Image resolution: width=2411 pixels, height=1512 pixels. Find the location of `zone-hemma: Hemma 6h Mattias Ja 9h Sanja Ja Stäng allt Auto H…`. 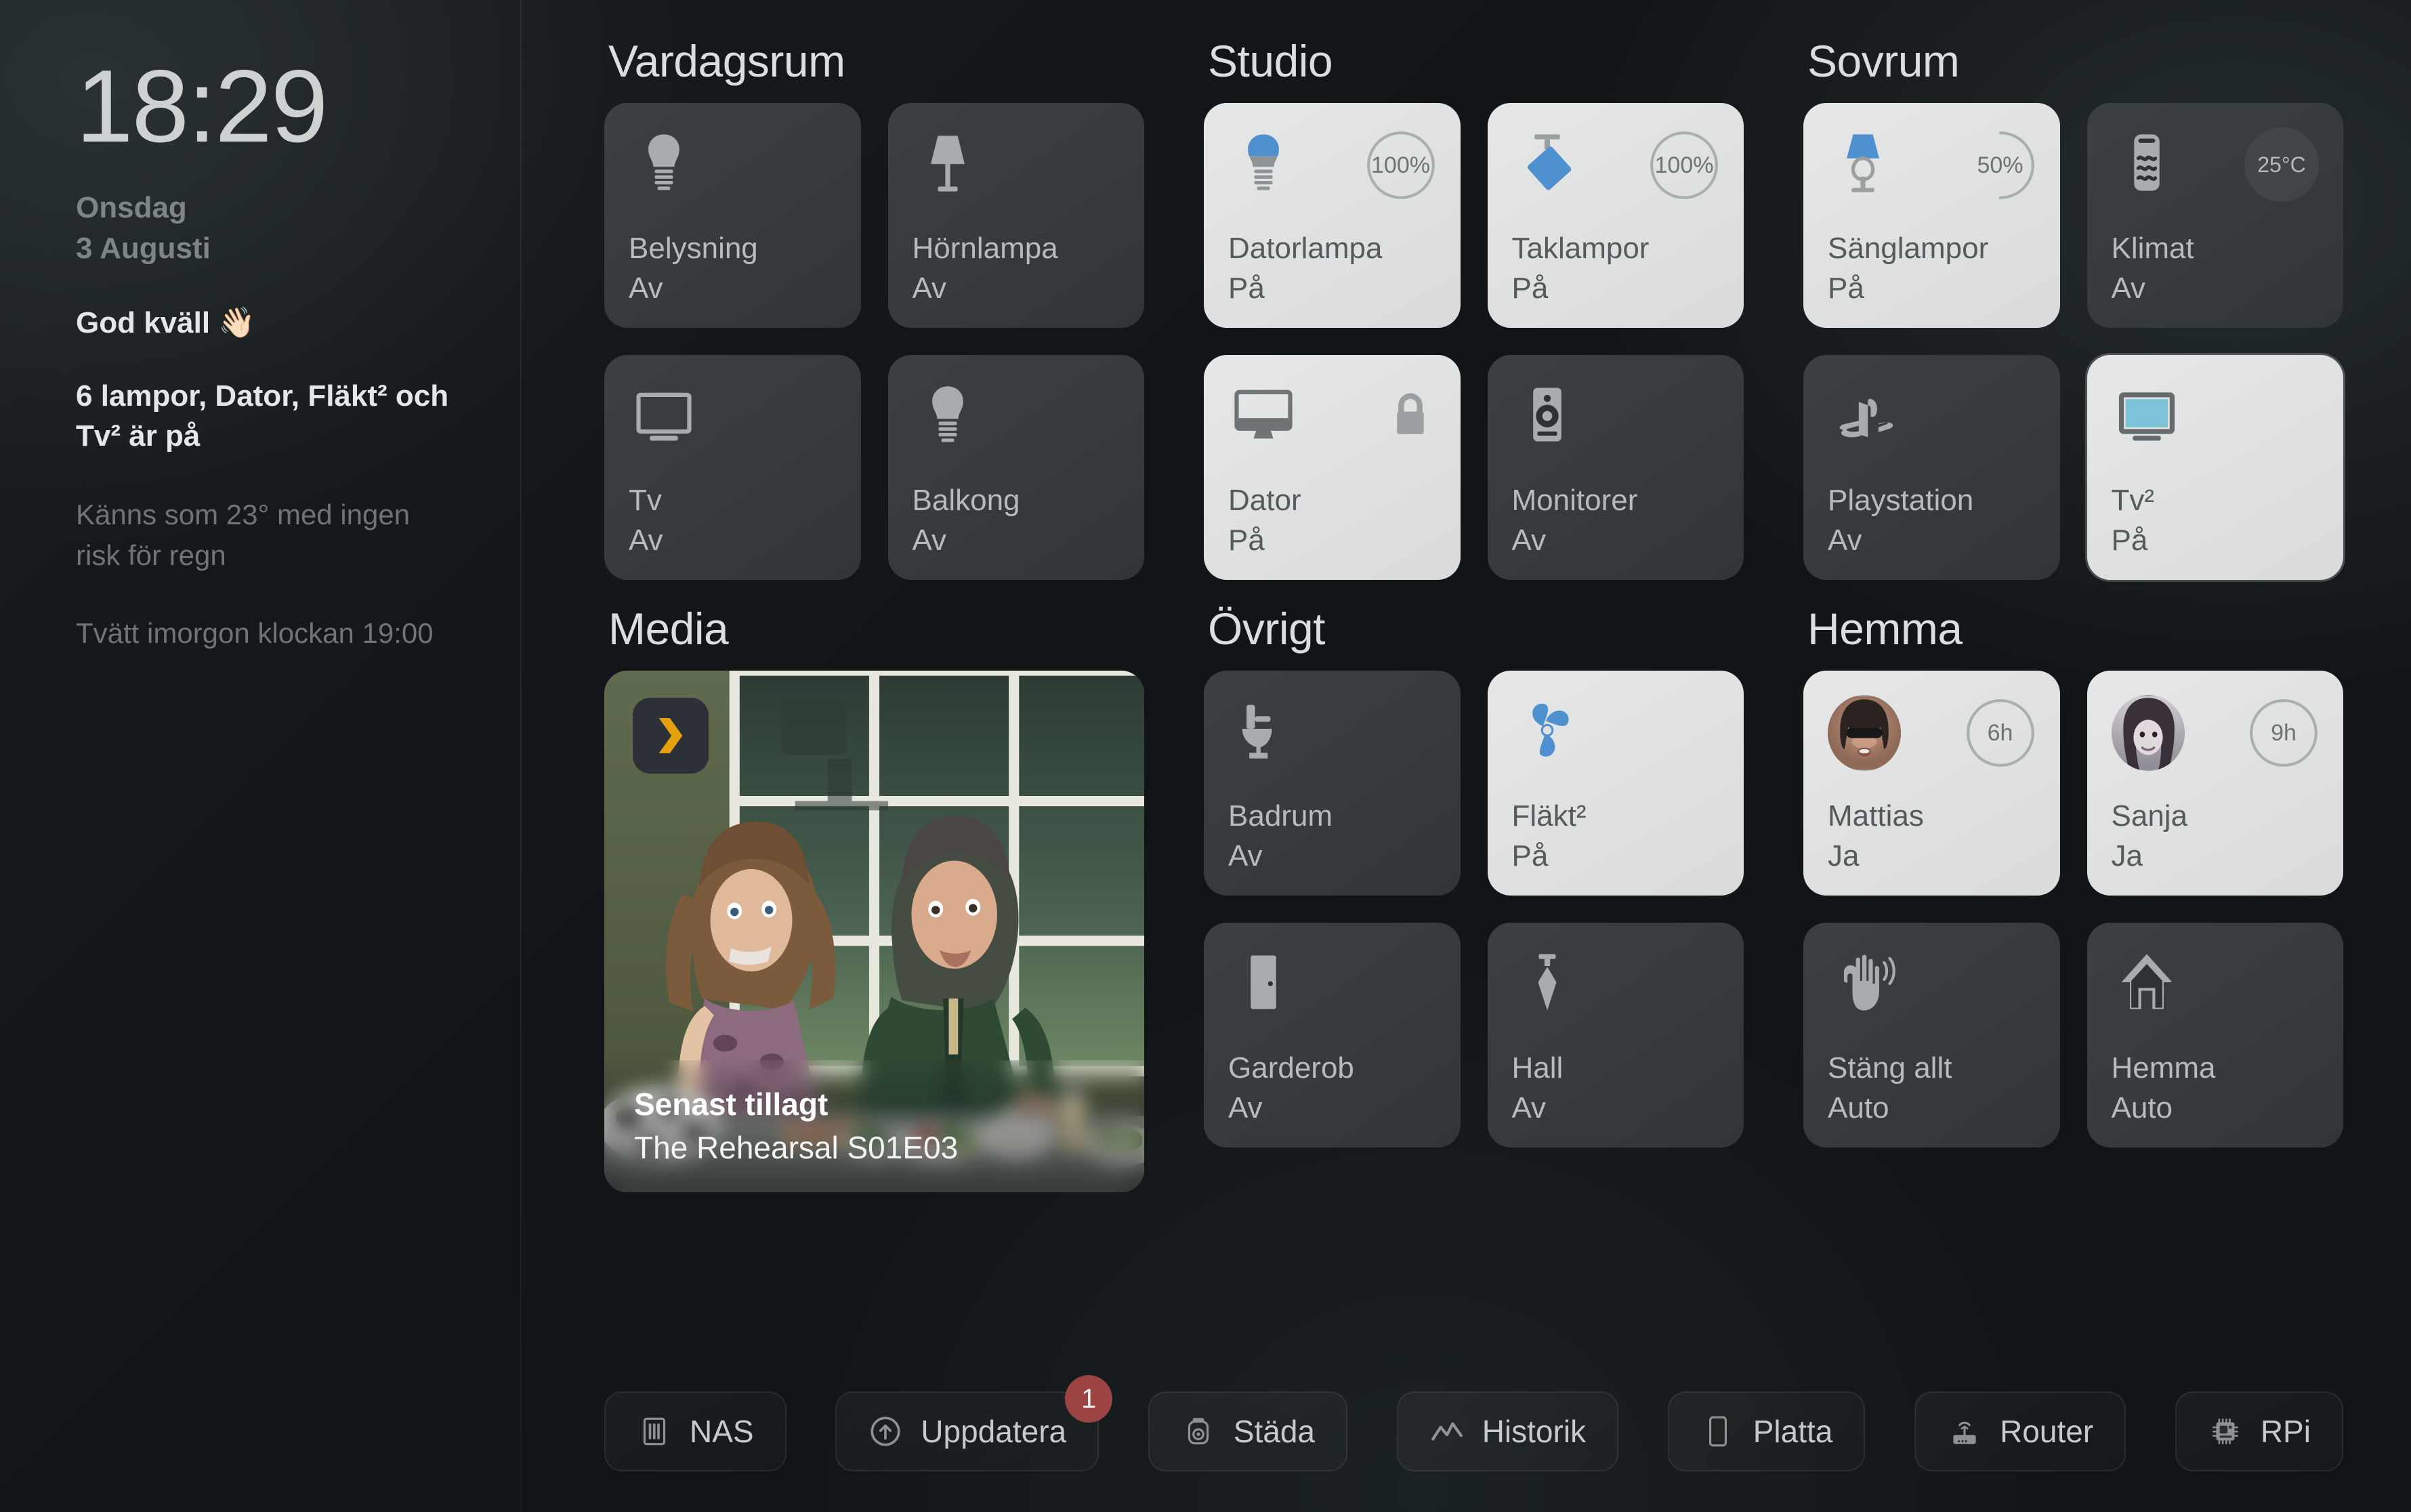

zone-hemma: Hemma 6h Mattias Ja 9h Sanja Ja Stäng allt Auto H… is located at coordinates (2073, 891).